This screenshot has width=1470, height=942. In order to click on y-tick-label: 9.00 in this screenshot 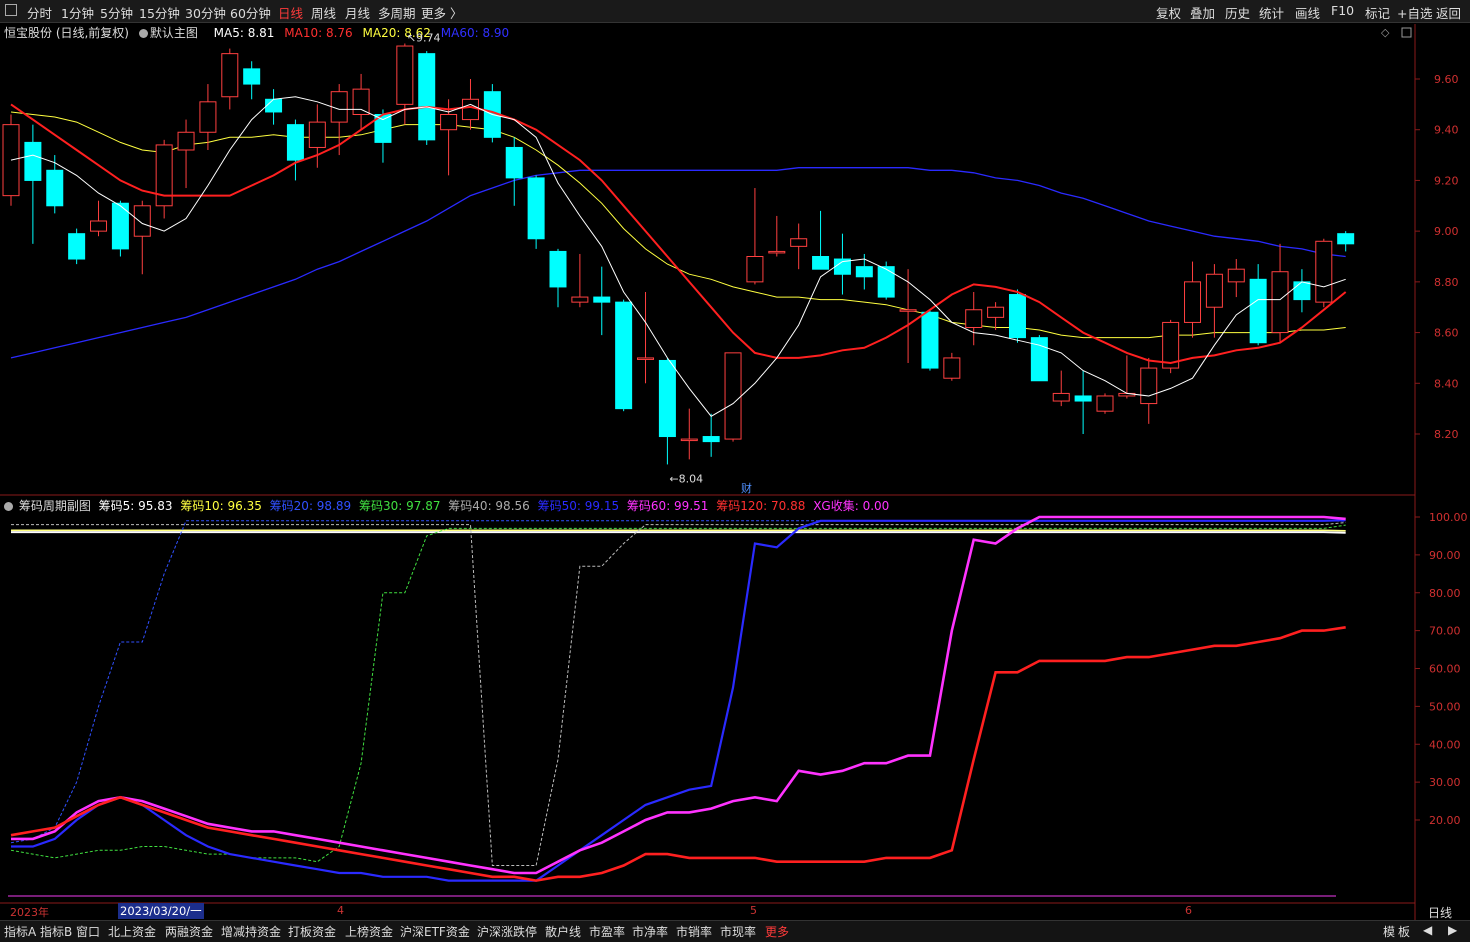, I will do `click(1446, 231)`.